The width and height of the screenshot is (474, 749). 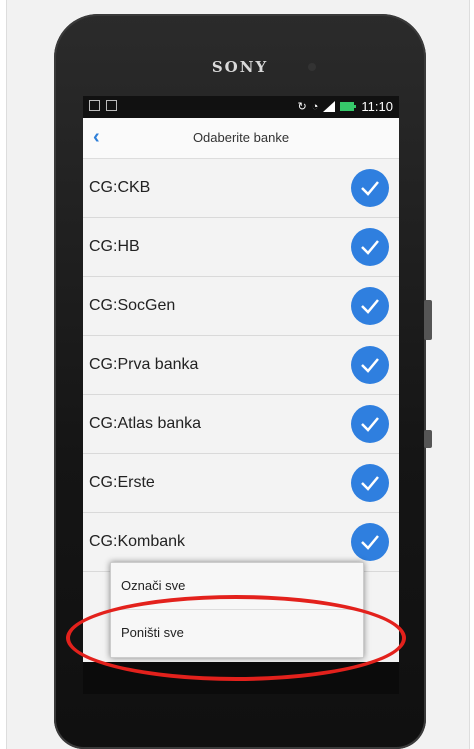 What do you see at coordinates (428, 320) in the screenshot?
I see `side-button` at bounding box center [428, 320].